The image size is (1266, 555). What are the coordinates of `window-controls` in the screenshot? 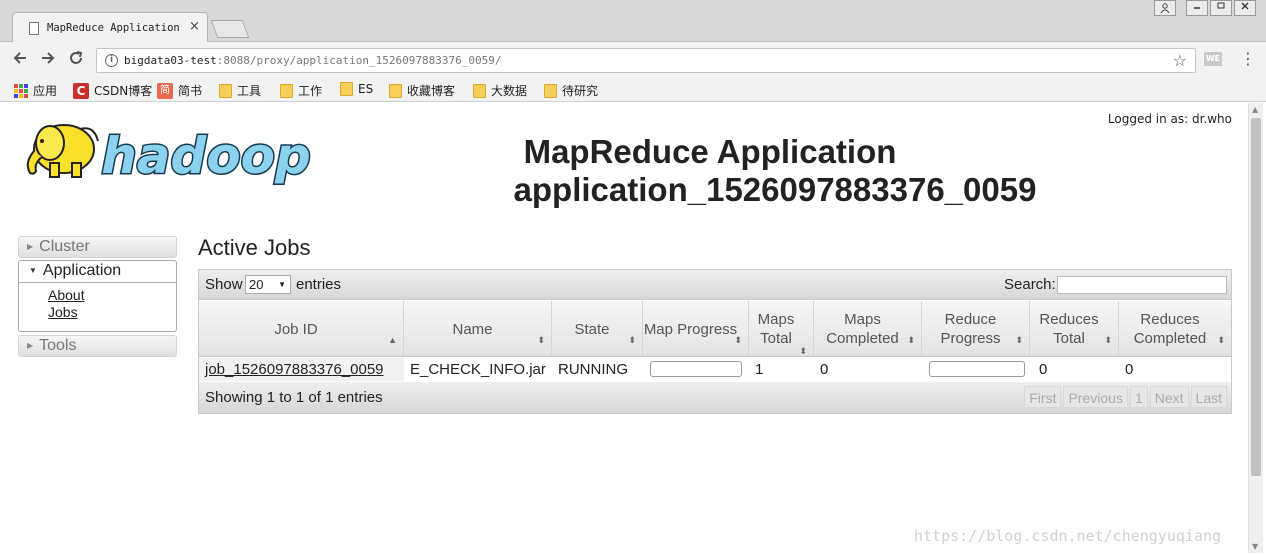 It's located at (1205, 8).